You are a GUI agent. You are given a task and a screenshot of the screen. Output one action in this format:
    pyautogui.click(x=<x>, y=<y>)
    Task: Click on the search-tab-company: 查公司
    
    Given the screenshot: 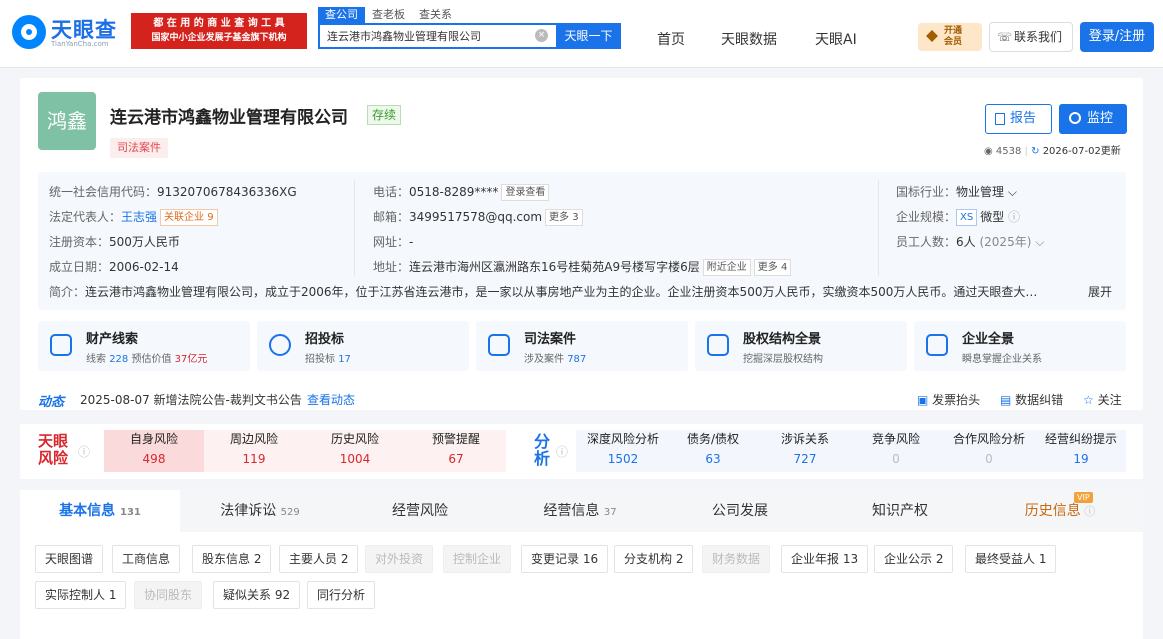 What is the action you would take?
    pyautogui.click(x=341, y=15)
    